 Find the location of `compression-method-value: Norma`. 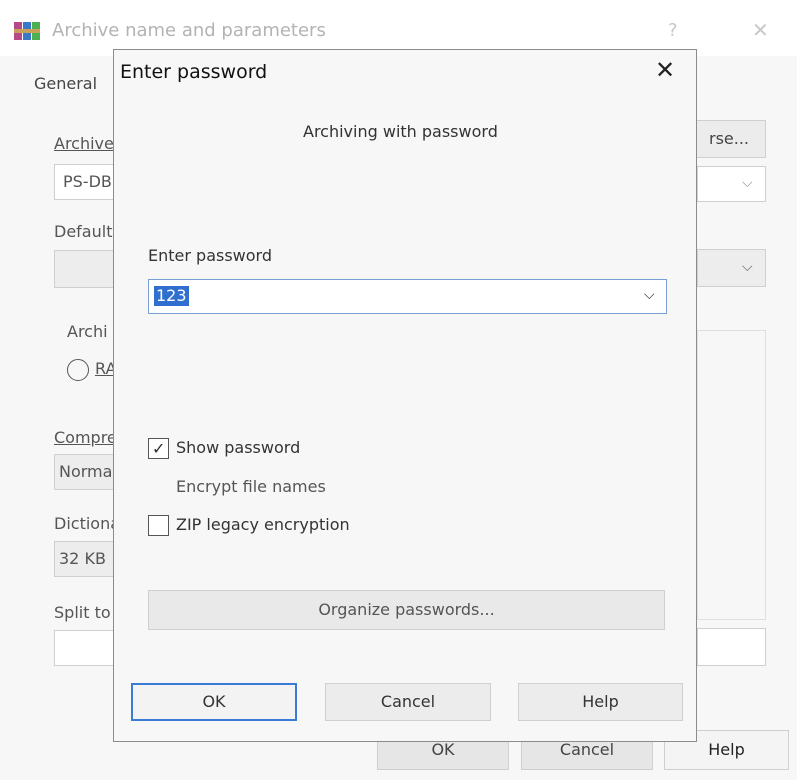

compression-method-value: Norma is located at coordinates (86, 471).